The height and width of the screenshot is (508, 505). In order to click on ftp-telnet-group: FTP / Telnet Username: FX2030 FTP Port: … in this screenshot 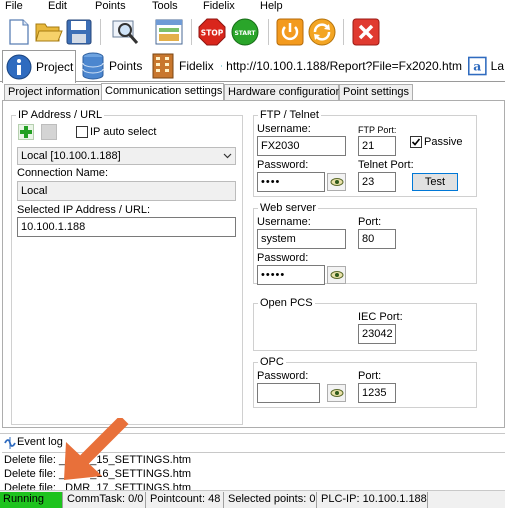, I will do `click(365, 152)`.